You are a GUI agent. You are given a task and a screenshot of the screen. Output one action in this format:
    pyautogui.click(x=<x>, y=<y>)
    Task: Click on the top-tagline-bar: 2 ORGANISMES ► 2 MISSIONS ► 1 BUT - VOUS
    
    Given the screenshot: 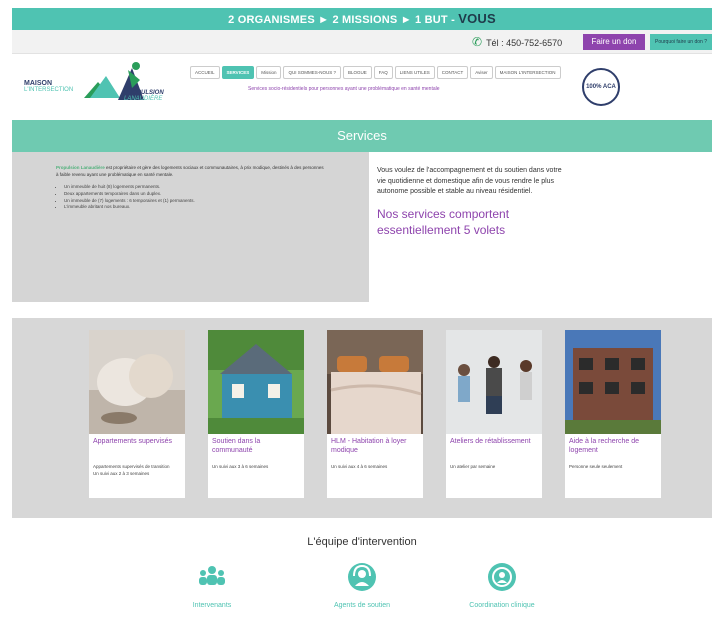 What is the action you would take?
    pyautogui.click(x=362, y=19)
    